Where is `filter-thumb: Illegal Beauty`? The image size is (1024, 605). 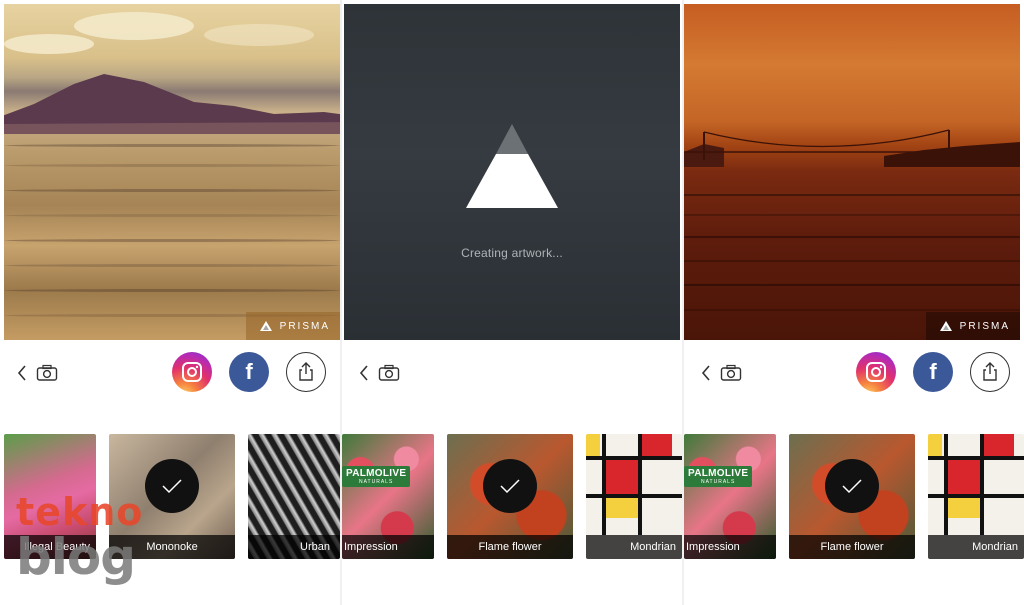
filter-thumb: Illegal Beauty is located at coordinates (50, 496).